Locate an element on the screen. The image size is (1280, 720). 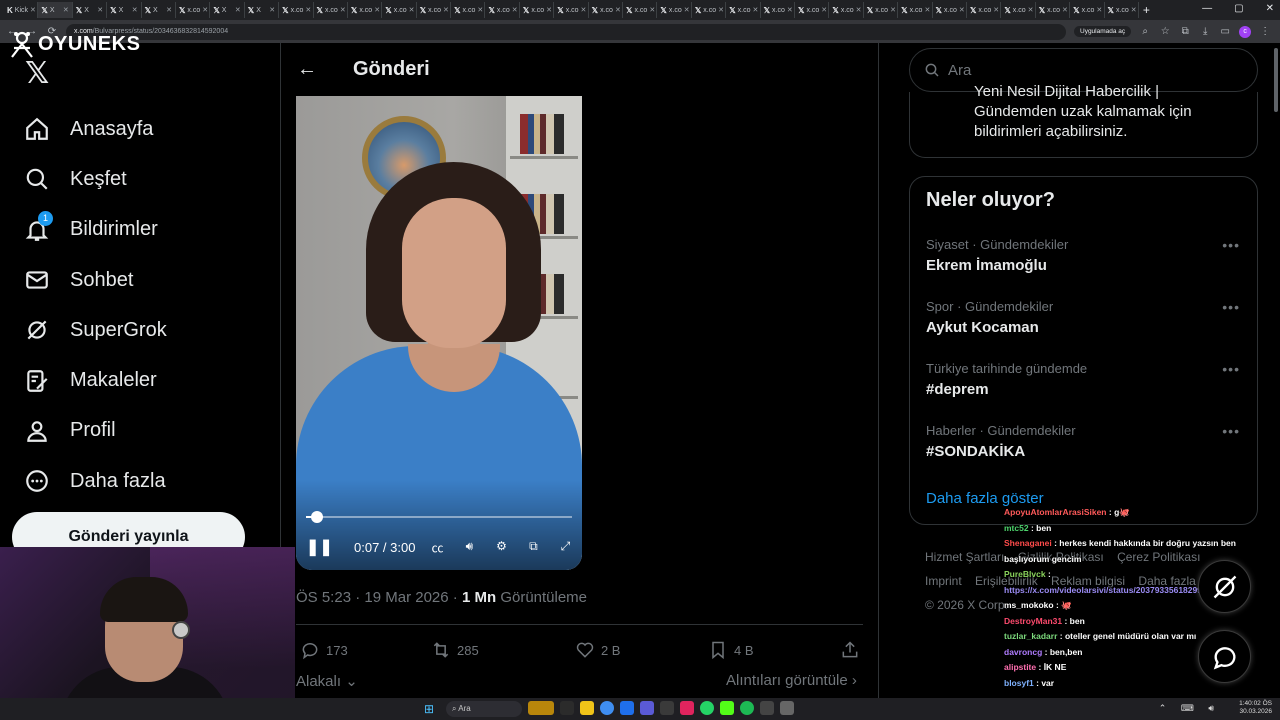
trend-item: Spor · Gündemdekiler Aykut Kocaman ••• is located at coordinates (1086, 317).